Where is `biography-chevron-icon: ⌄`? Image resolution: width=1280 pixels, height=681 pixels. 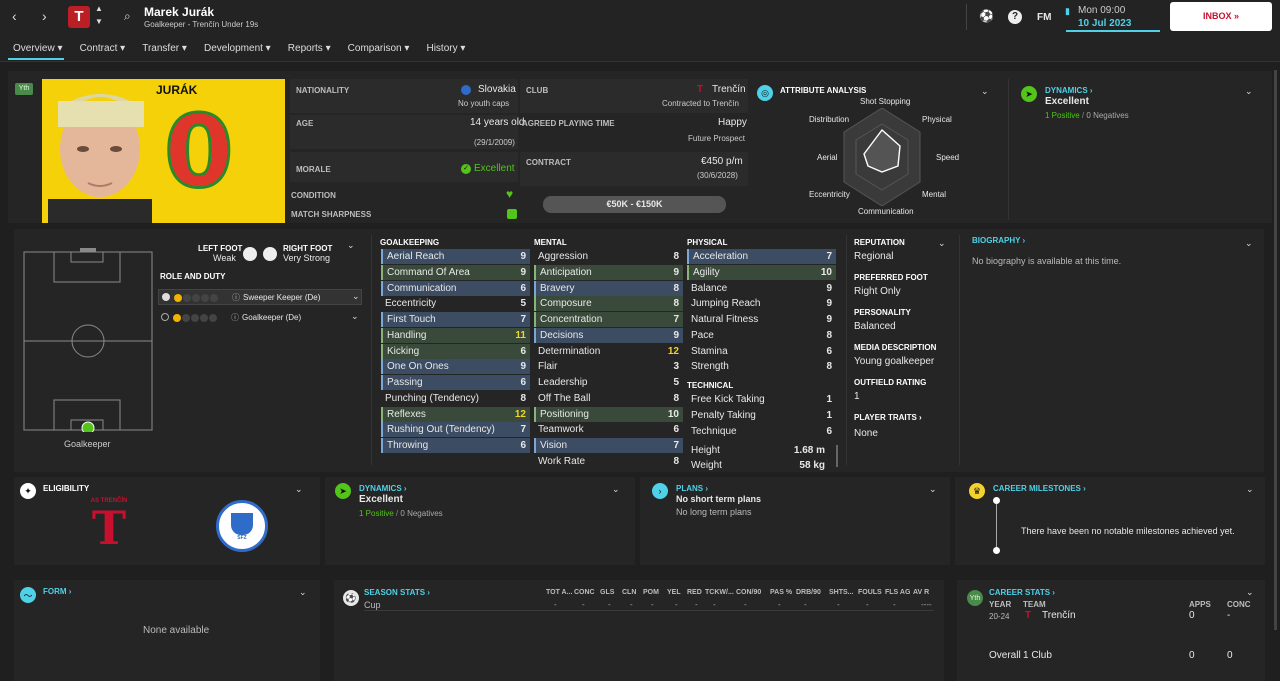
biography-chevron-icon: ⌄ is located at coordinates (1249, 243).